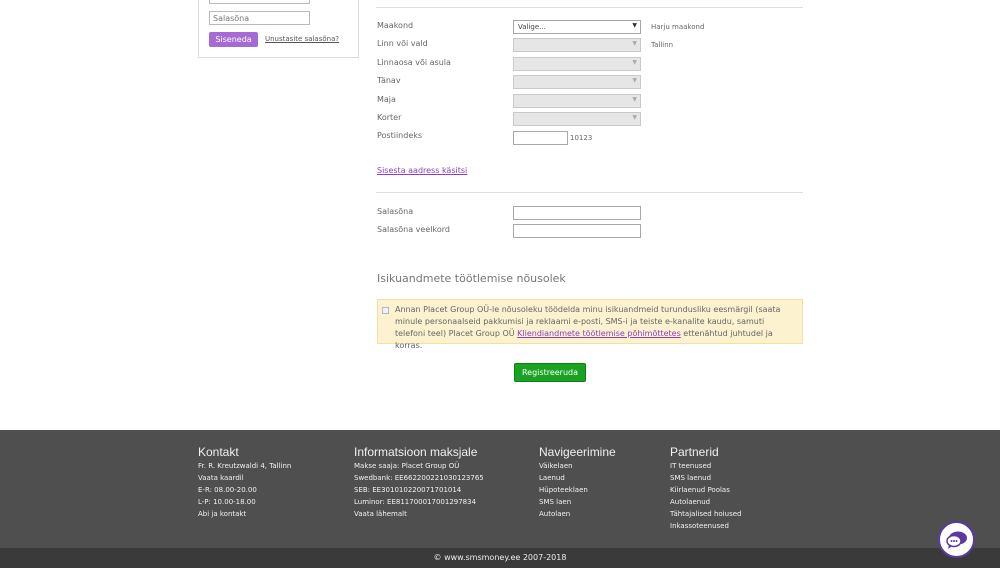 The width and height of the screenshot is (1000, 568). I want to click on footer-nav-link: Väikelaen, so click(577, 466).